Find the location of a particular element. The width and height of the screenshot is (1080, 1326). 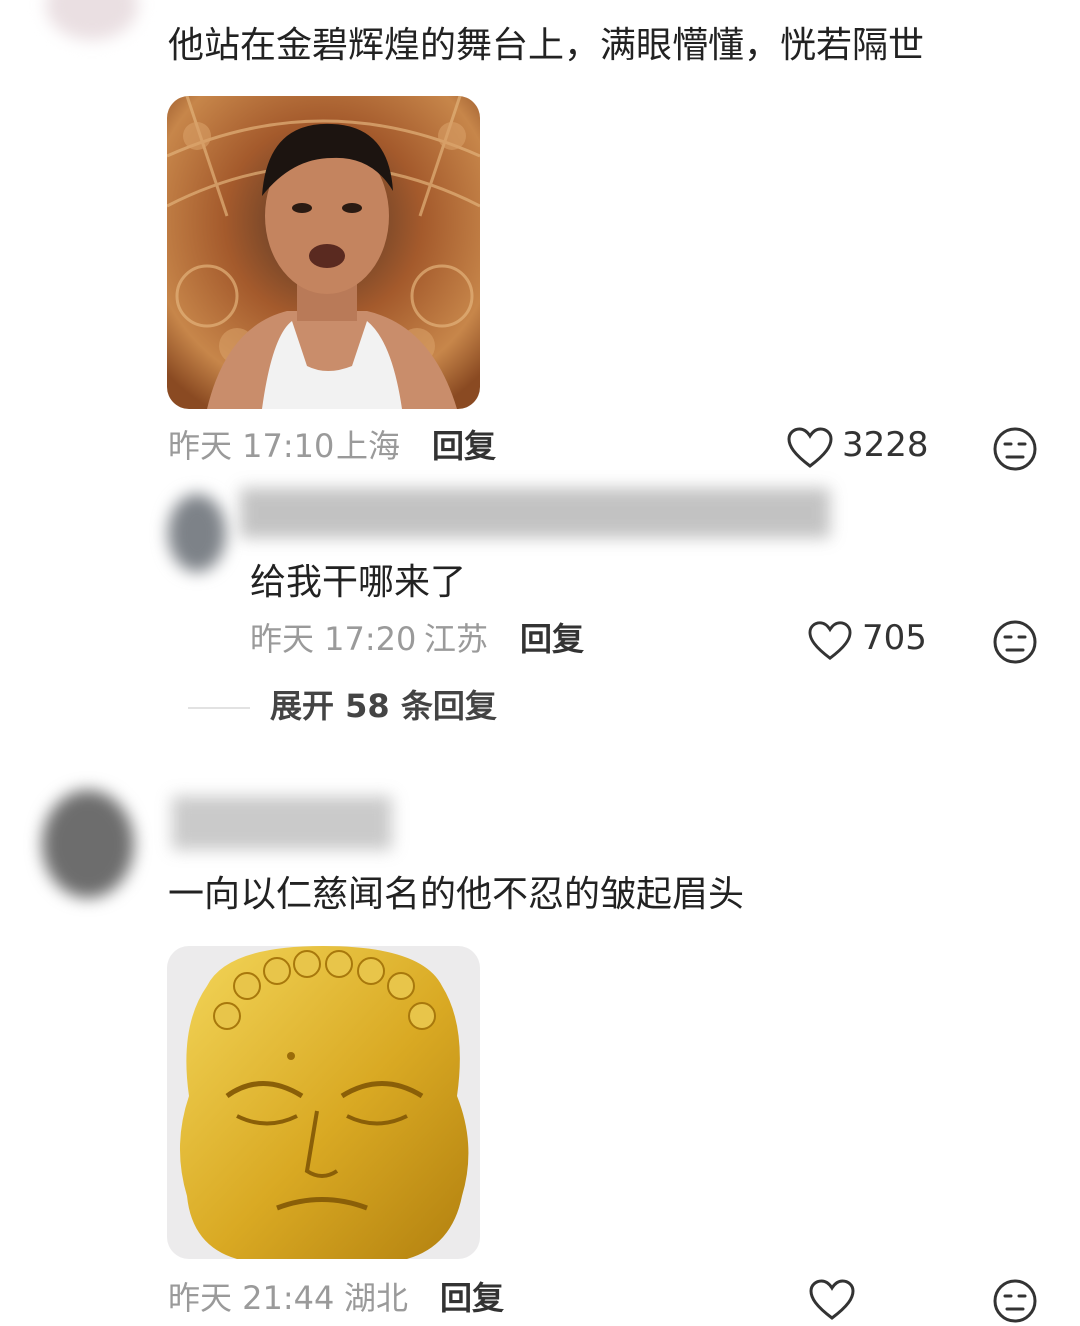

man-in-tank-top-meme-image is located at coordinates (323, 252).